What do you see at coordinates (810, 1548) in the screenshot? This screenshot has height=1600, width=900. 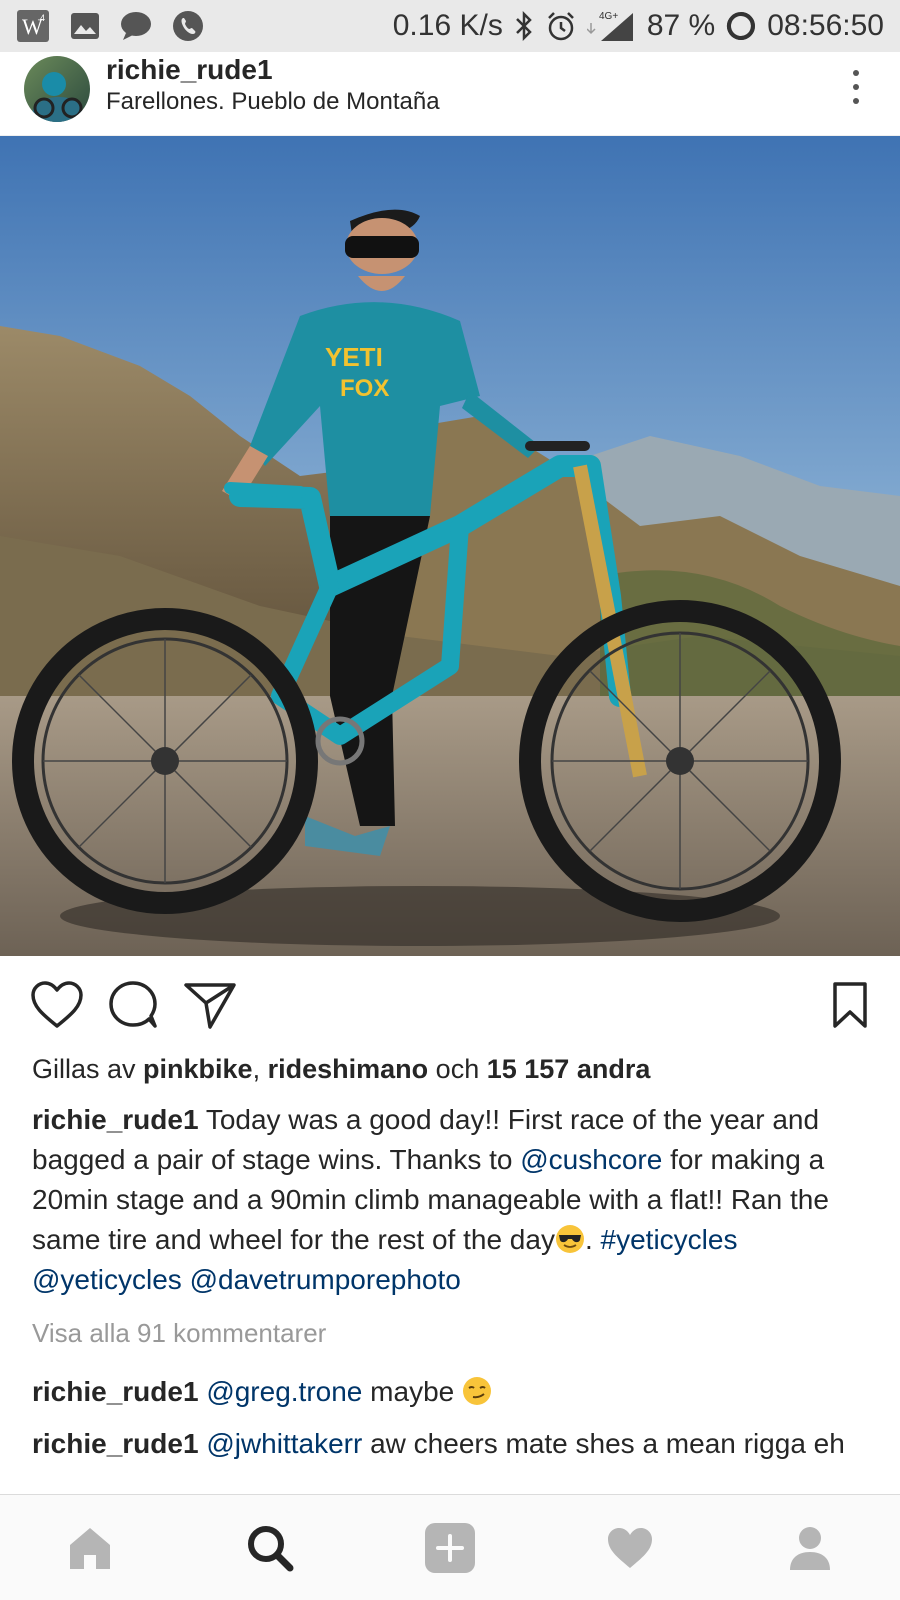 I see `profile-icon` at bounding box center [810, 1548].